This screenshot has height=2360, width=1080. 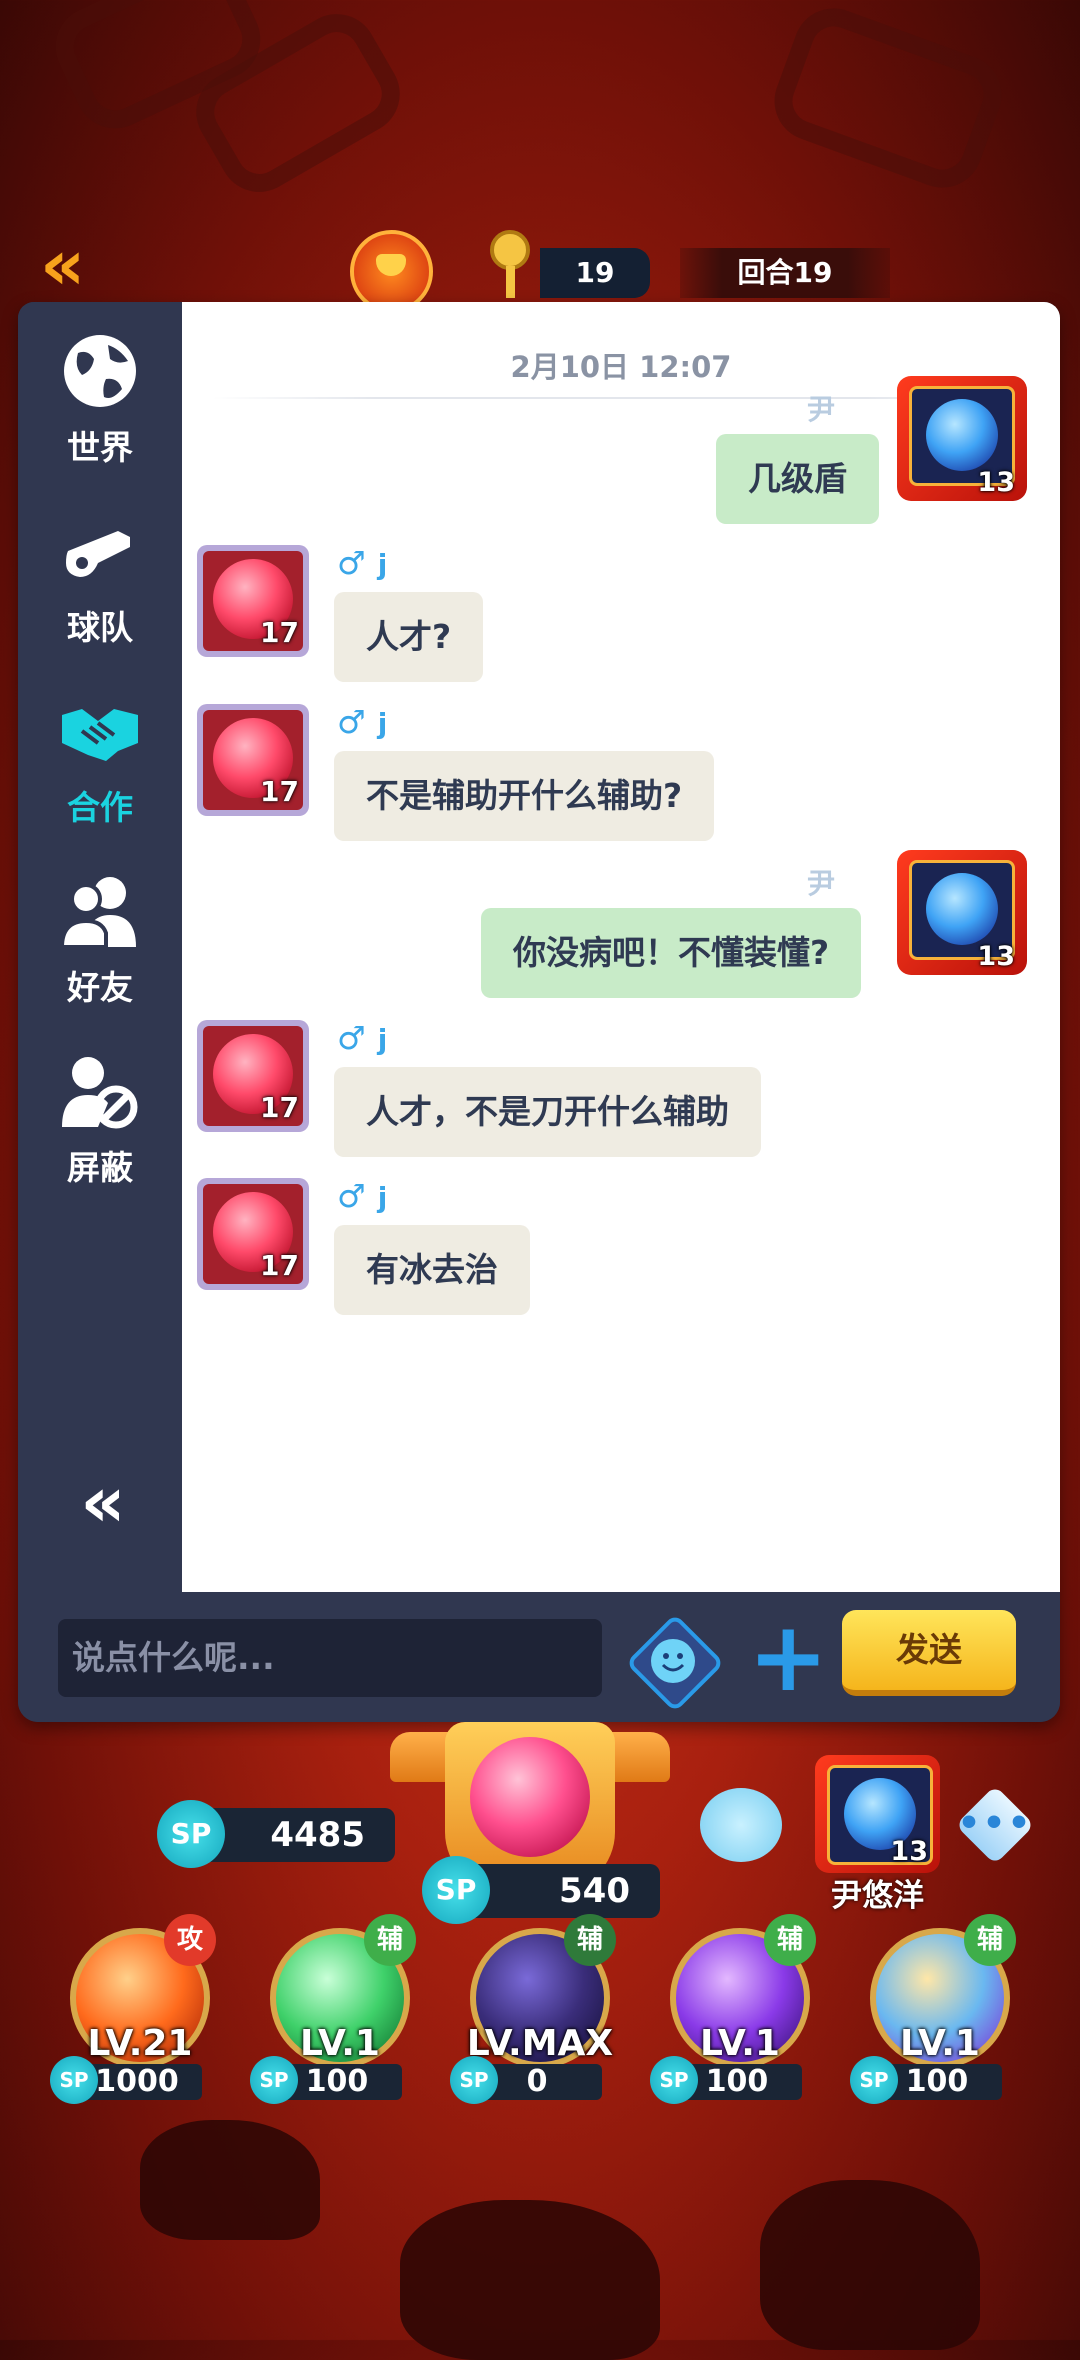 What do you see at coordinates (888, 99) in the screenshot?
I see `background-chain` at bounding box center [888, 99].